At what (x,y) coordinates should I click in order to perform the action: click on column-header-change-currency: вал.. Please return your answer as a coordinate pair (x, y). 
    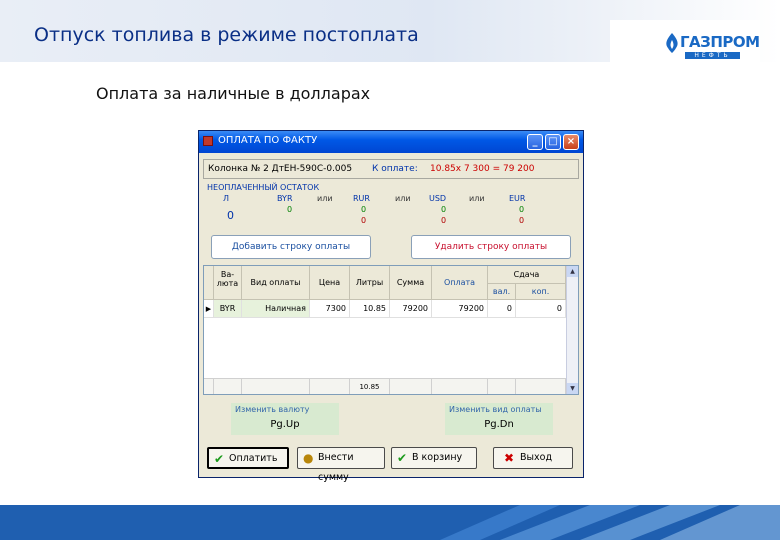
    Looking at the image, I should click on (502, 292).